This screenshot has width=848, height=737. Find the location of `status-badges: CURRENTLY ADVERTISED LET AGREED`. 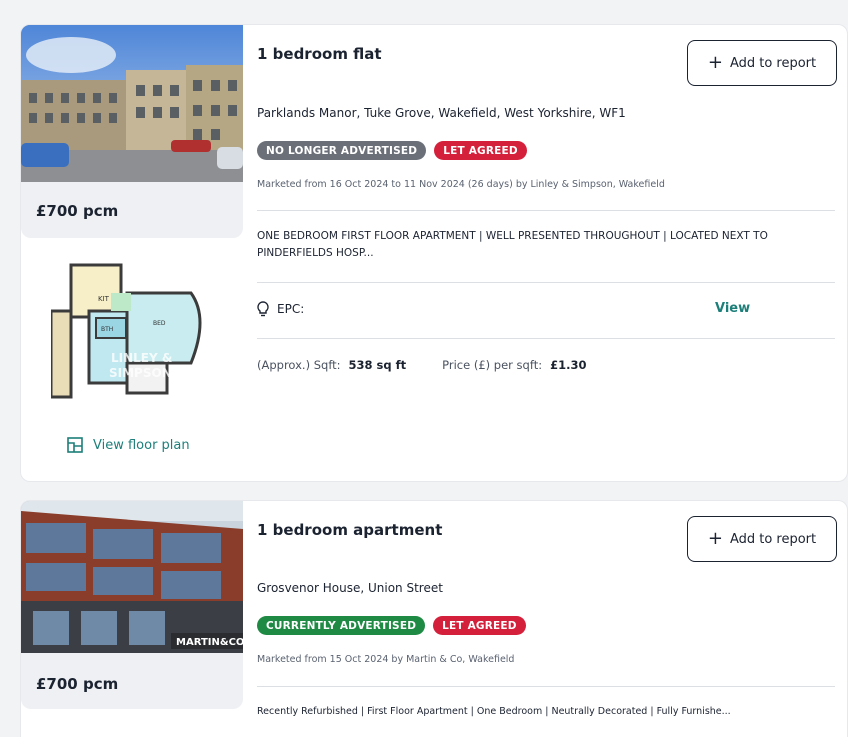

status-badges: CURRENTLY ADVERTISED LET AGREED is located at coordinates (391, 625).